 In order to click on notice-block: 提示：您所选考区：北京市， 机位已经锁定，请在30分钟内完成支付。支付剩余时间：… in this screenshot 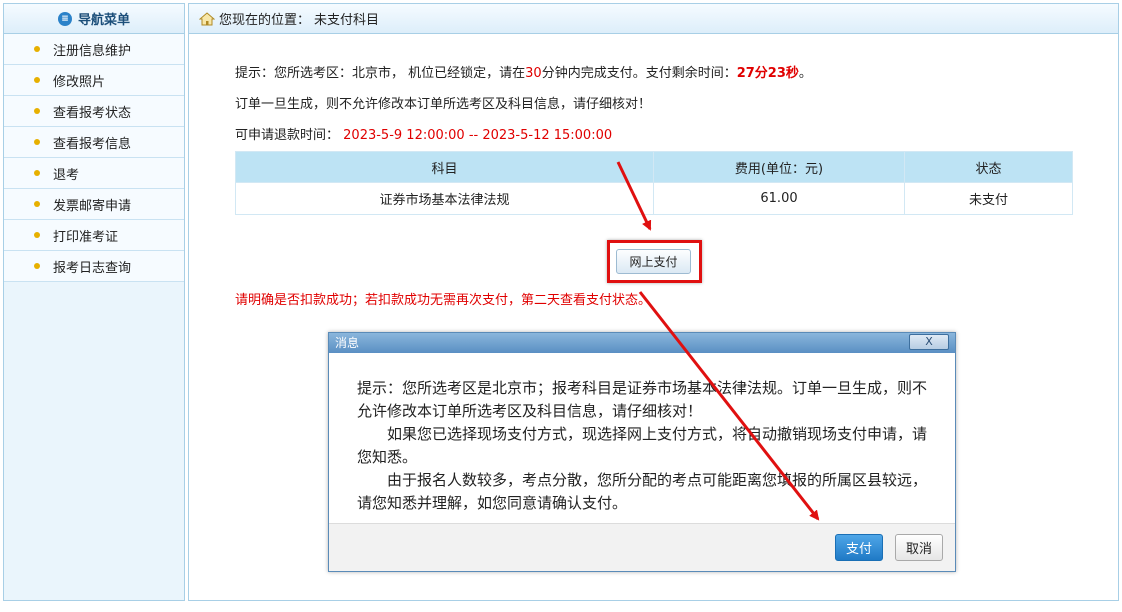, I will do `click(660, 110)`.